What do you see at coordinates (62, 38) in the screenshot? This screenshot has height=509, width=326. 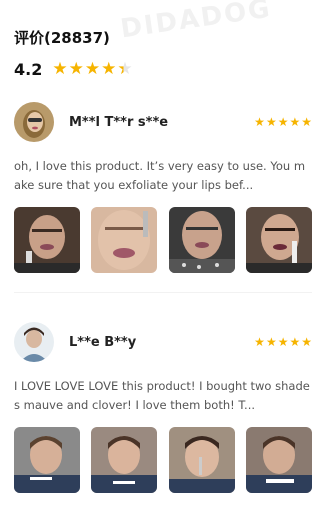 I see `reviews-title: 评价(28837)` at bounding box center [62, 38].